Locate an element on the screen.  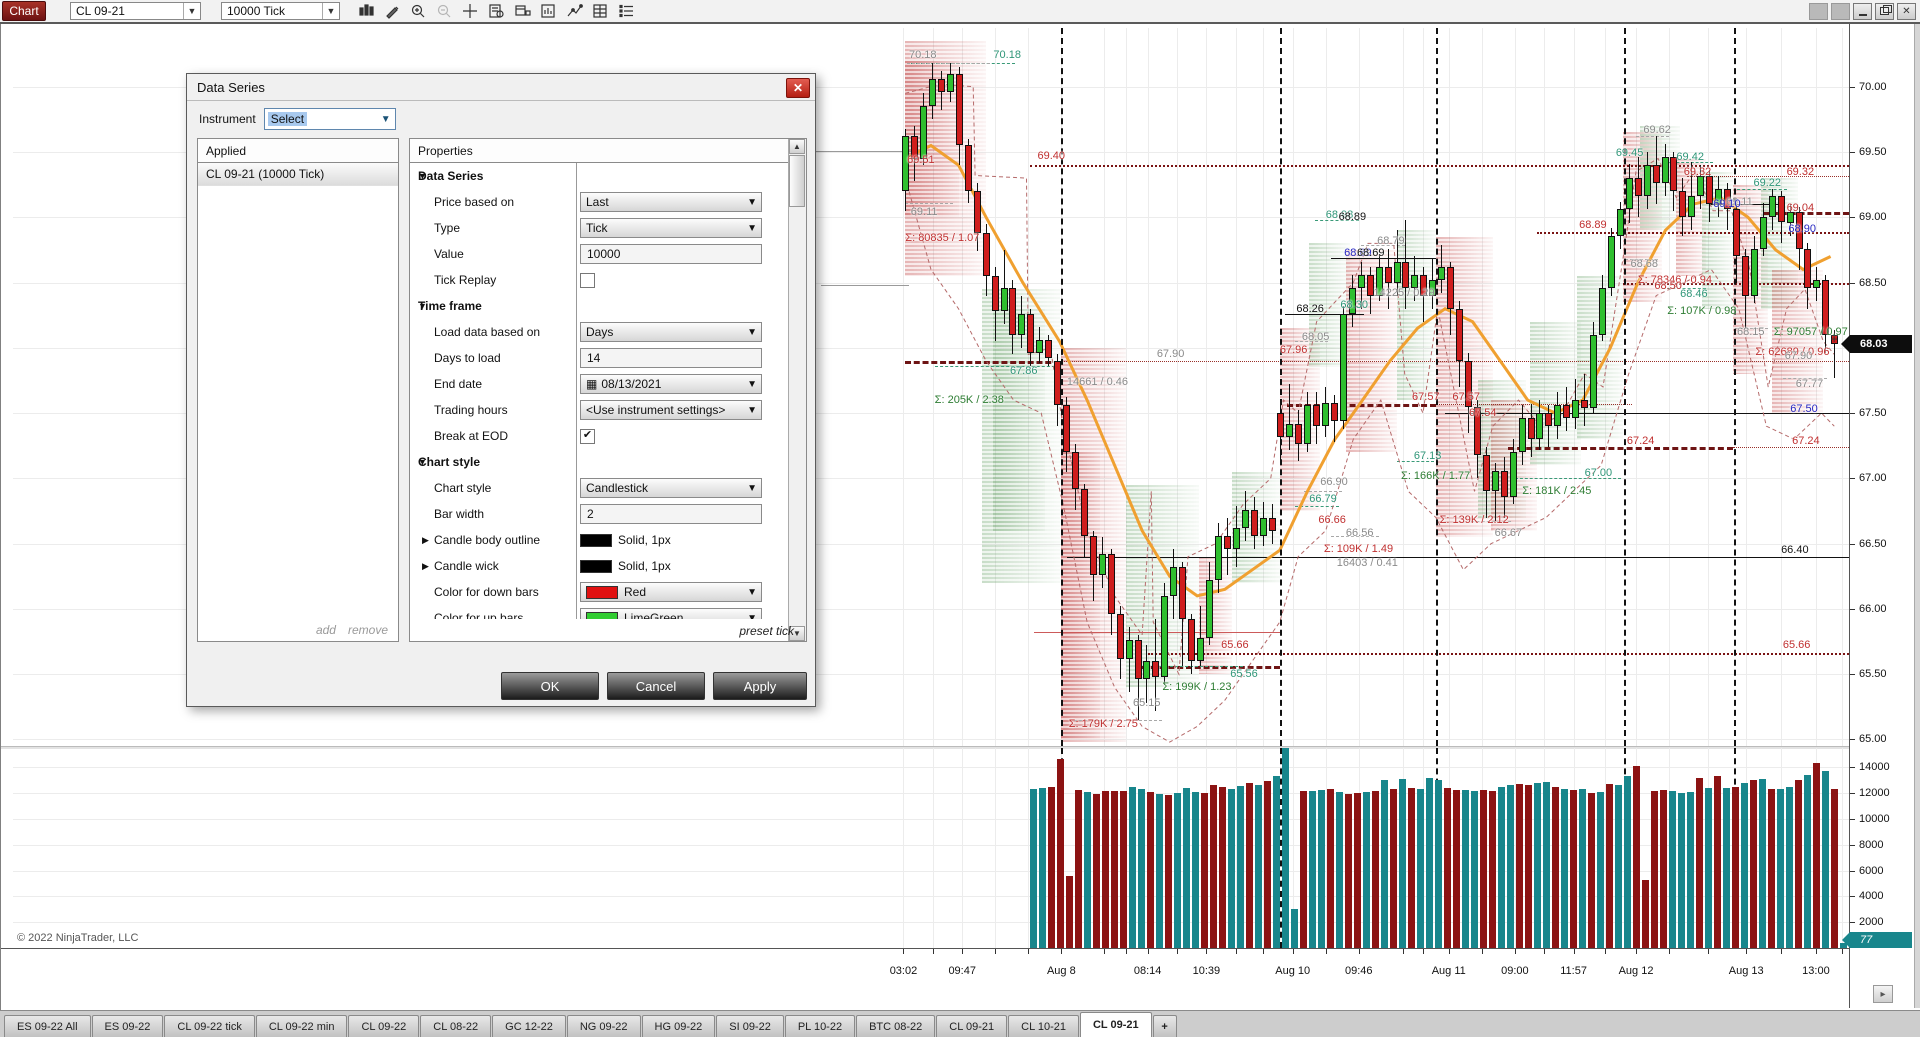
property-control: Tick ▼ is located at coordinates (671, 228).